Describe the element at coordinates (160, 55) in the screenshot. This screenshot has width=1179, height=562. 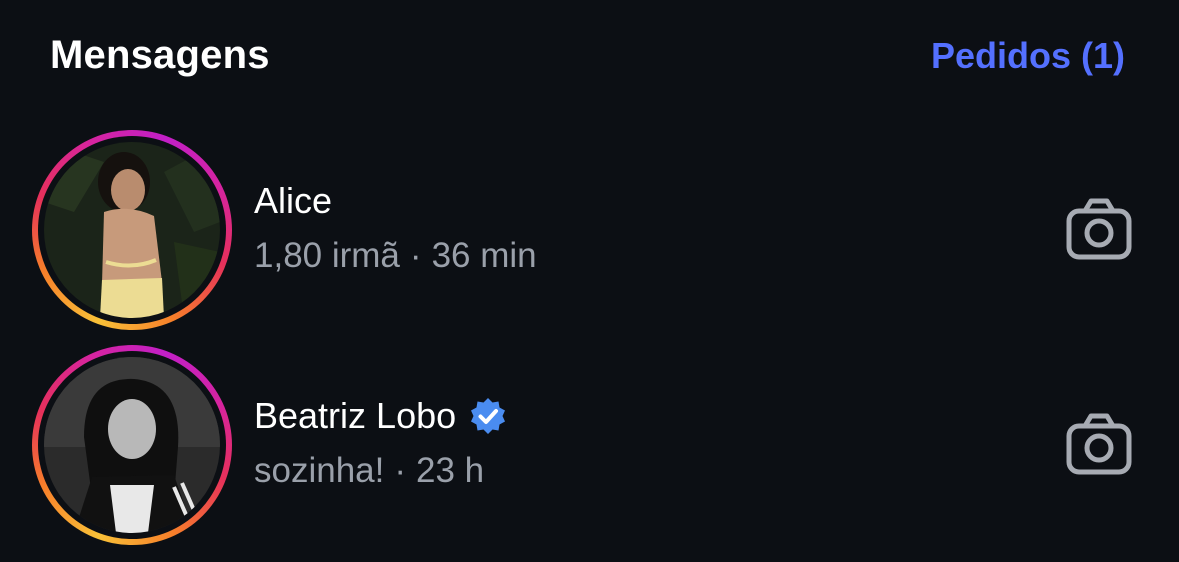
I see `page-title: Mensagens` at that location.